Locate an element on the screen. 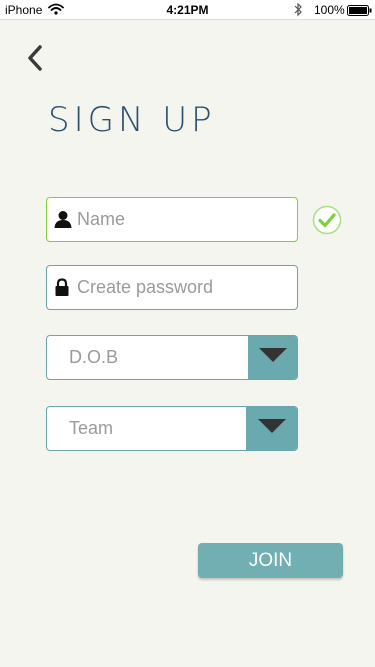 This screenshot has width=375, height=667. name-input is located at coordinates (182, 219).